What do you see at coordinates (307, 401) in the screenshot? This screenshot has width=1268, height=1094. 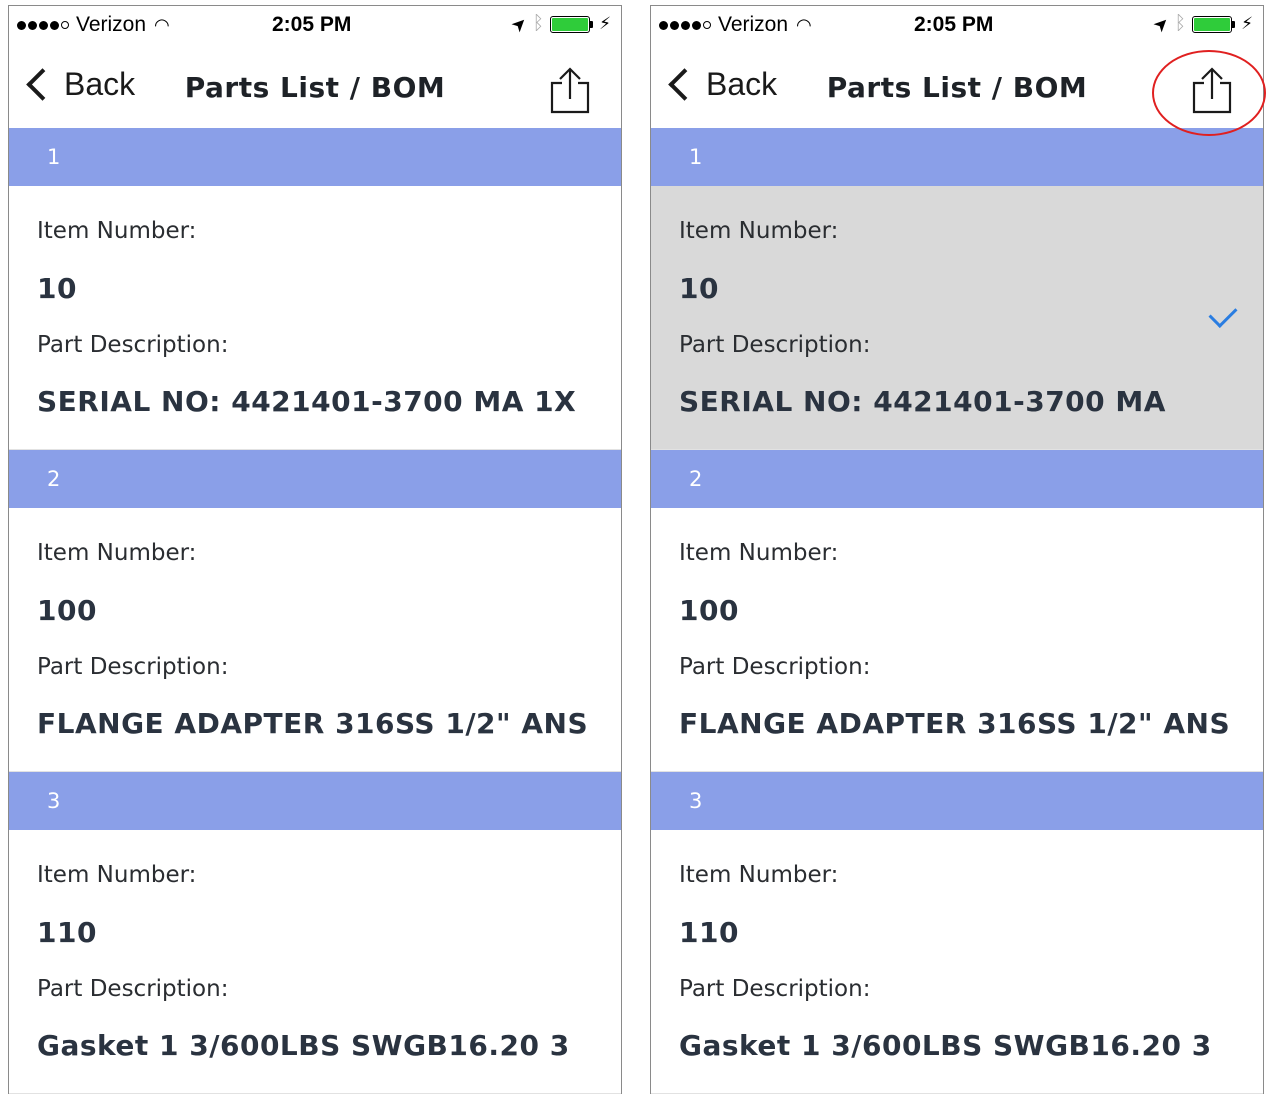 I see `part-description-value: SERIAL NO: 4421401-3700 MA 1X` at bounding box center [307, 401].